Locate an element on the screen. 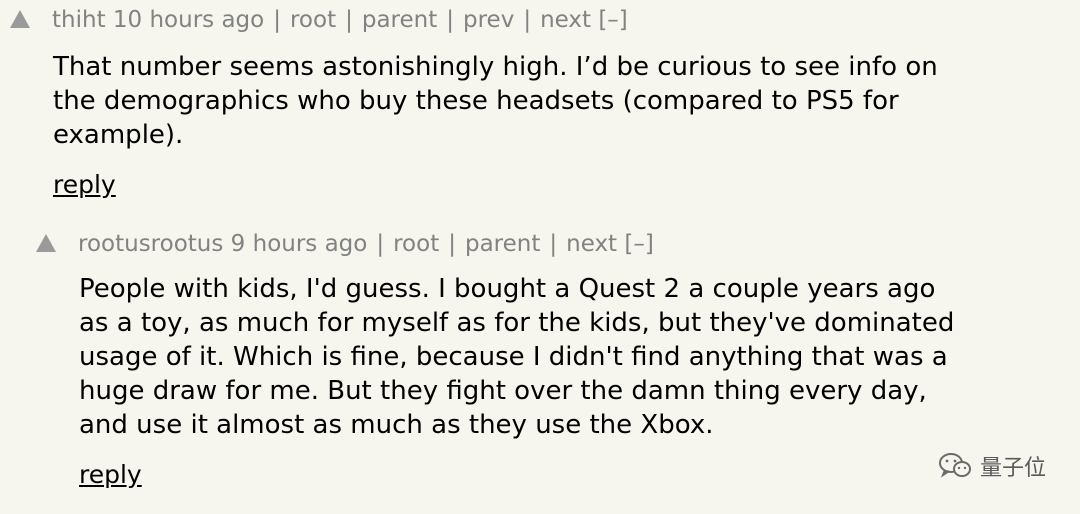 The height and width of the screenshot is (514, 1080). comment-text-line: example). is located at coordinates (118, 135).